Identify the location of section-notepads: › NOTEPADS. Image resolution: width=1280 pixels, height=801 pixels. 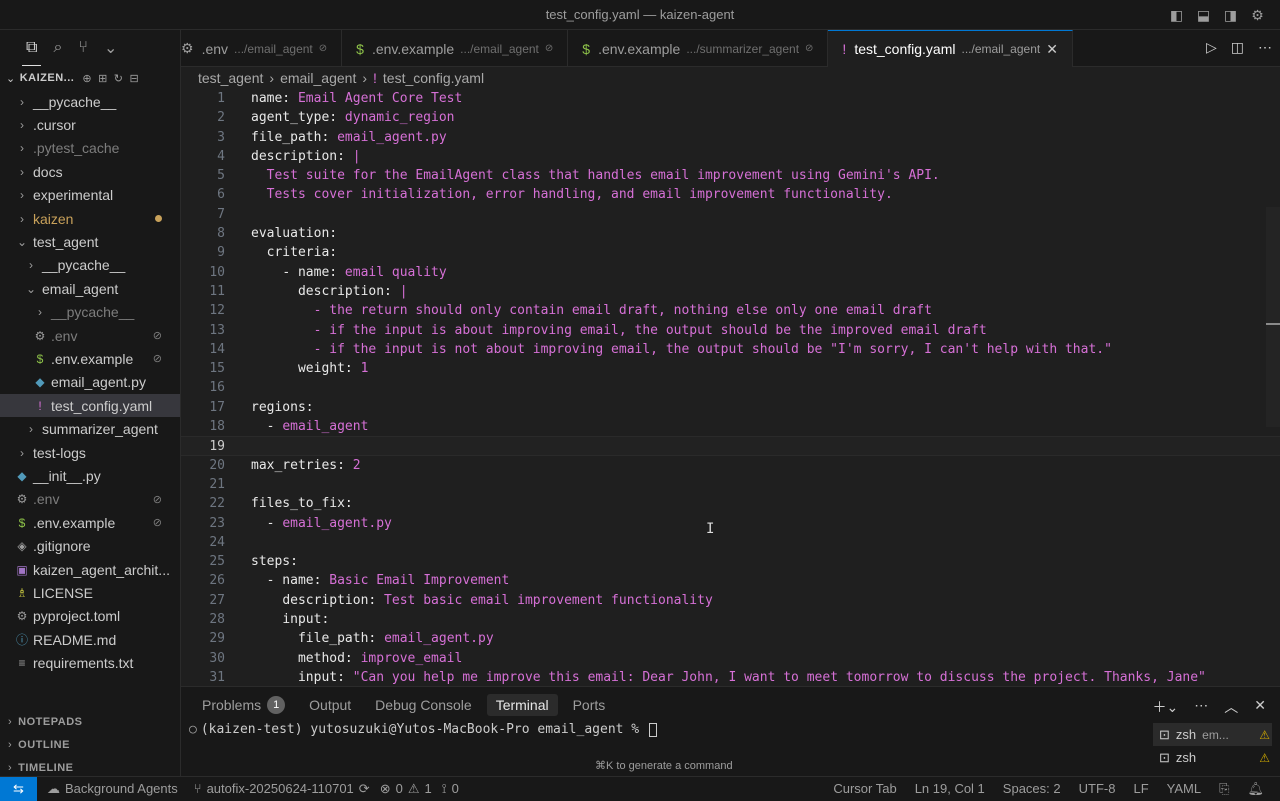
(90, 721).